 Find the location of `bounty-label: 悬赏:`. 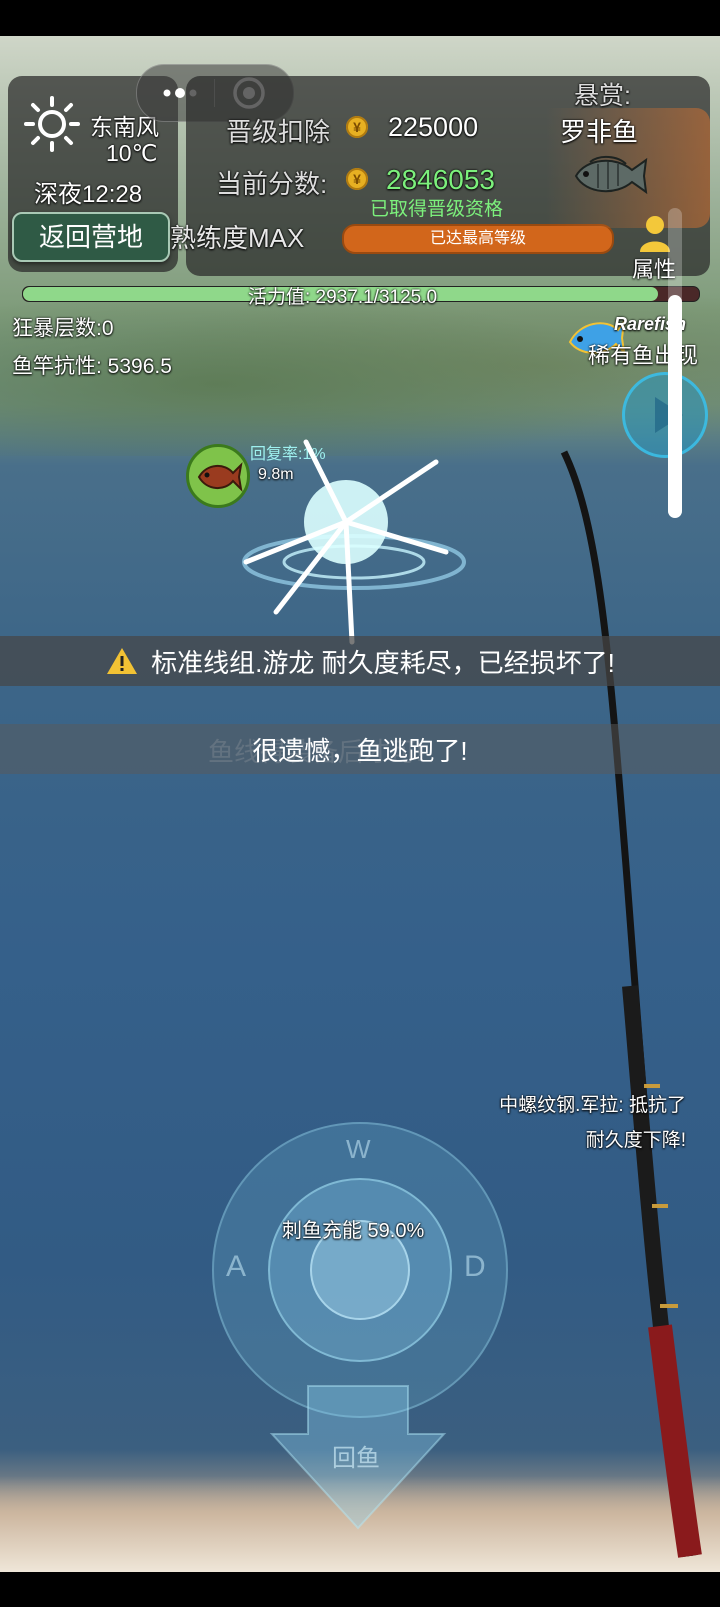

bounty-label: 悬赏: is located at coordinates (602, 96).